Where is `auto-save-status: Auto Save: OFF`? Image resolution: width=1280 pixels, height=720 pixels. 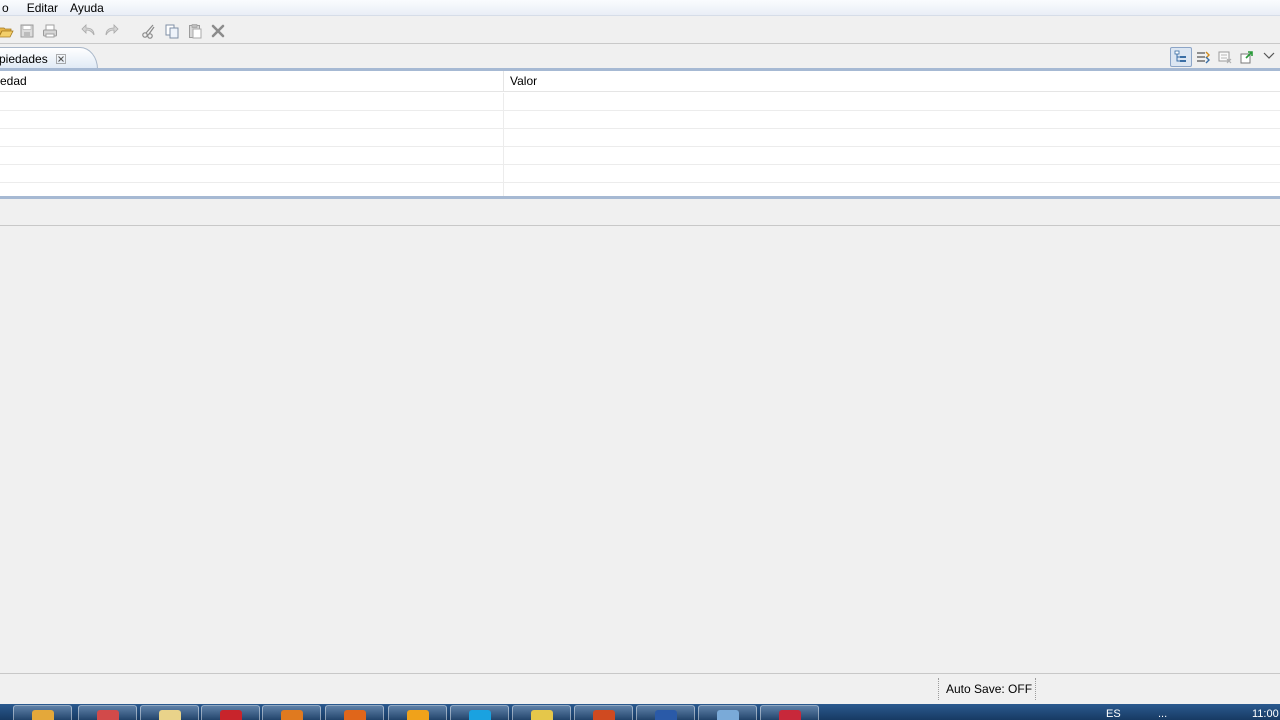
auto-save-status: Auto Save: OFF is located at coordinates (989, 689).